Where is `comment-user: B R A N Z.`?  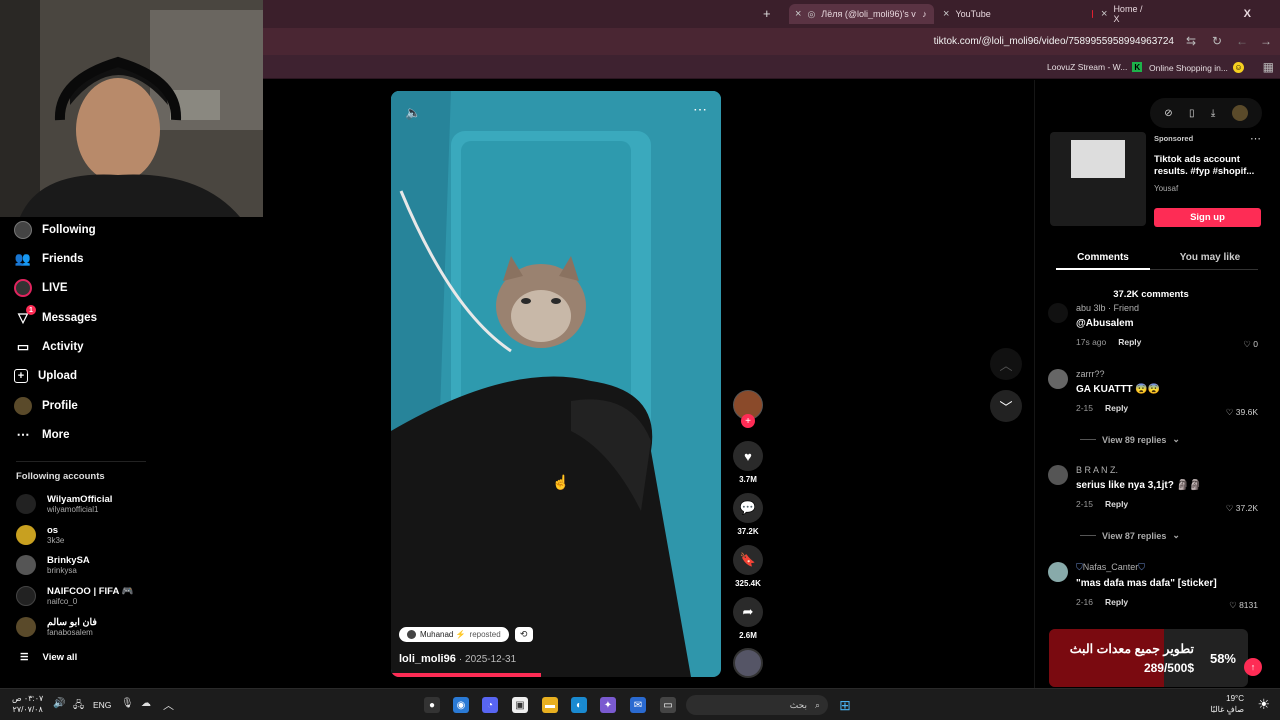
comment-user: B R A N Z. is located at coordinates (1167, 470).